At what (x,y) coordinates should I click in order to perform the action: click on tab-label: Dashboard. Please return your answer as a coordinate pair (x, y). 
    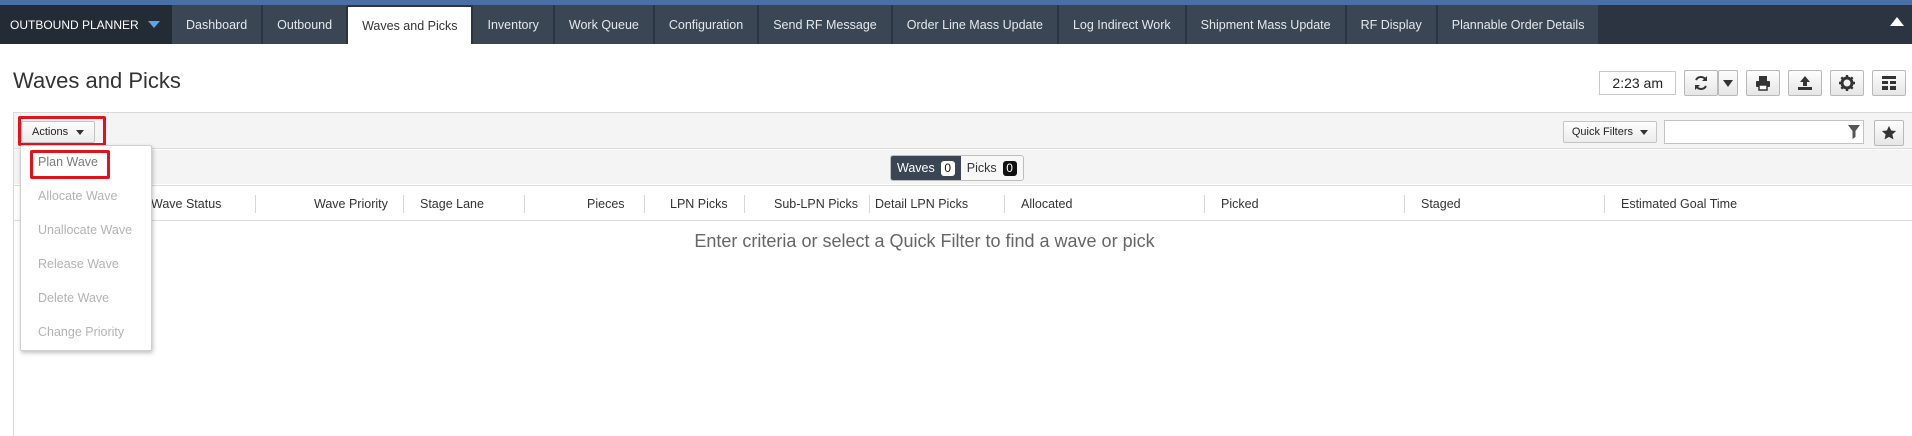
    Looking at the image, I should click on (217, 24).